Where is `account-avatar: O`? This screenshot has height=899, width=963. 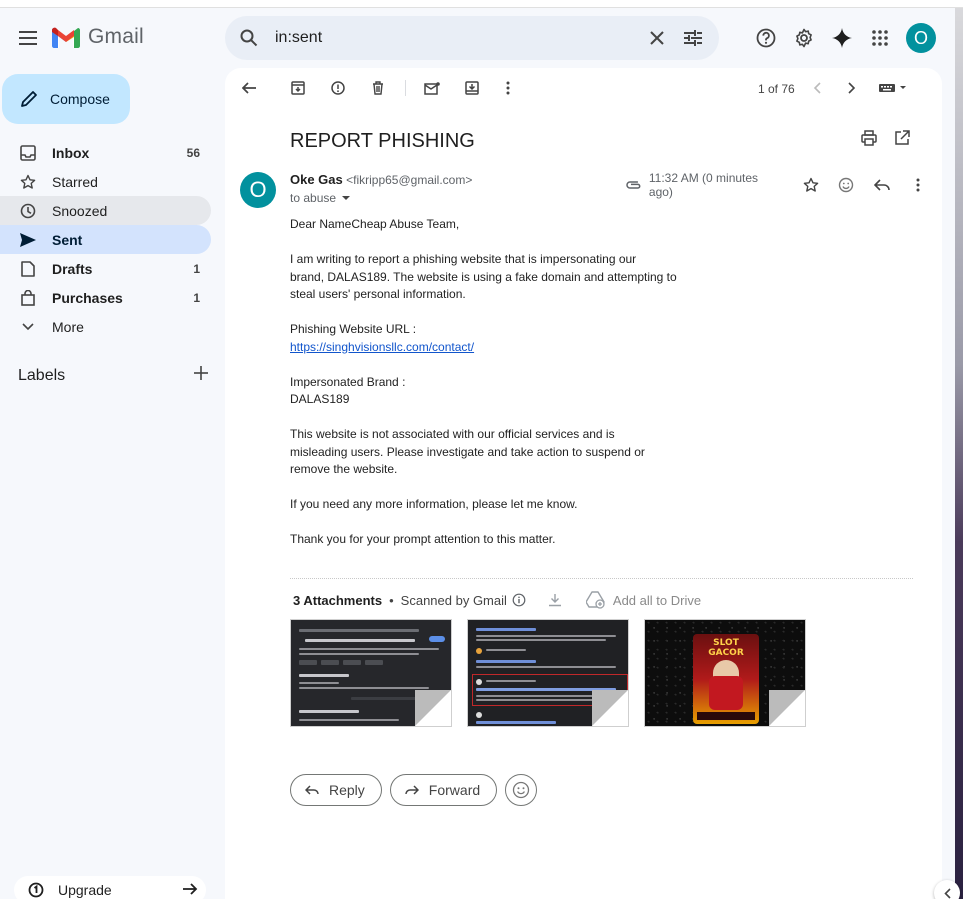 account-avatar: O is located at coordinates (921, 38).